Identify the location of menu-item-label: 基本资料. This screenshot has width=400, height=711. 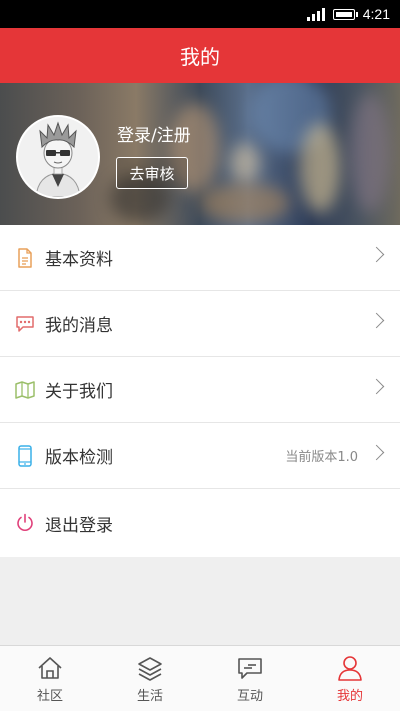
(79, 260).